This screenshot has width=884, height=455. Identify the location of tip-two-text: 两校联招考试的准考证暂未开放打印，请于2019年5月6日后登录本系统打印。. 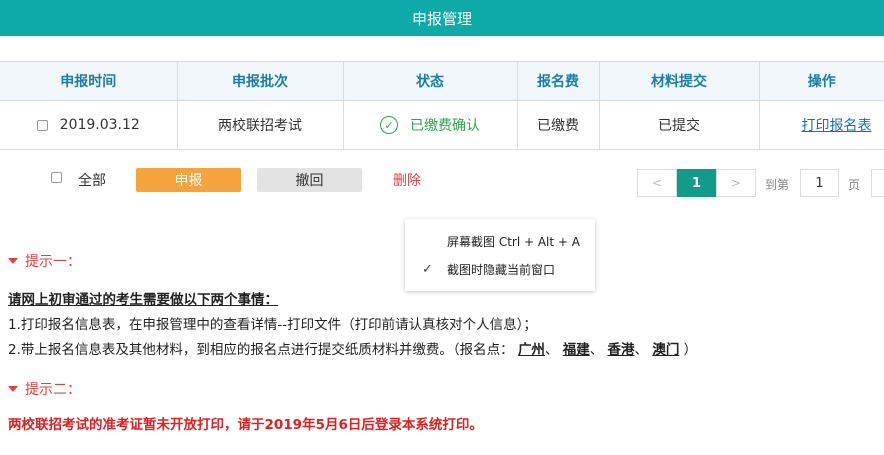
(245, 425).